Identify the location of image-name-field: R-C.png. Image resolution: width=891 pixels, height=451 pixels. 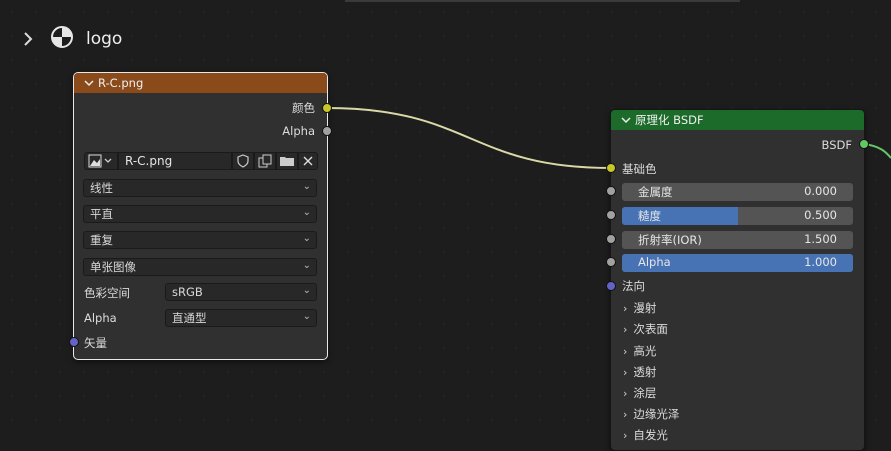
(175, 161).